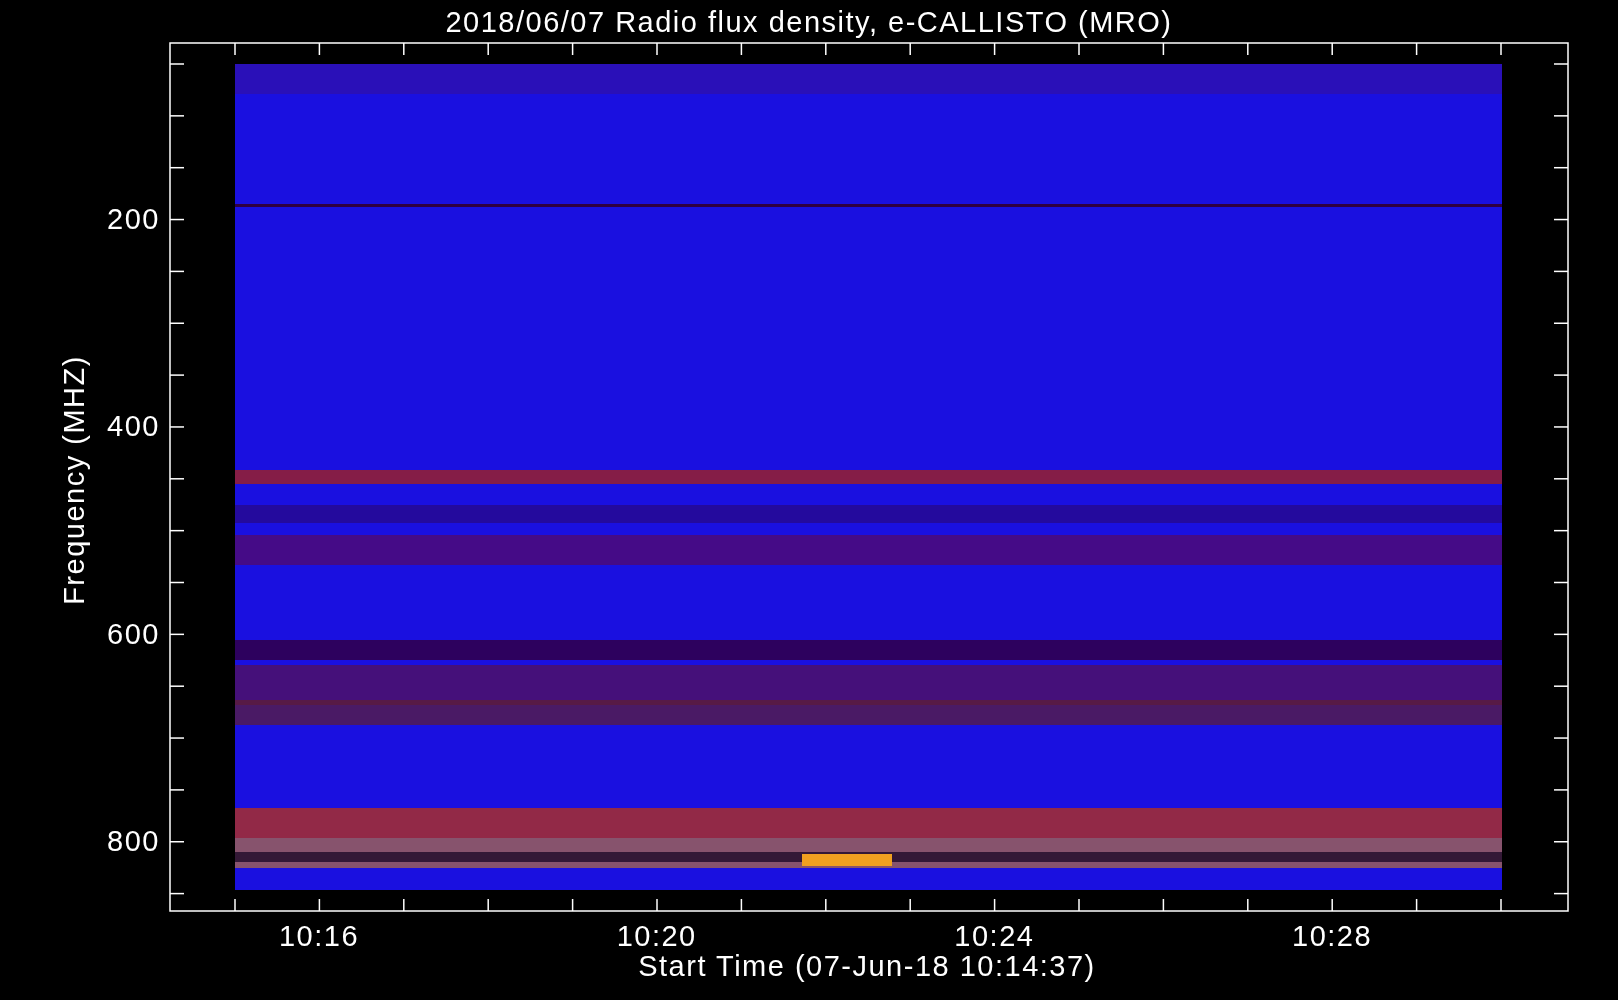  What do you see at coordinates (133, 219) in the screenshot?
I see `y-tick-label: 200` at bounding box center [133, 219].